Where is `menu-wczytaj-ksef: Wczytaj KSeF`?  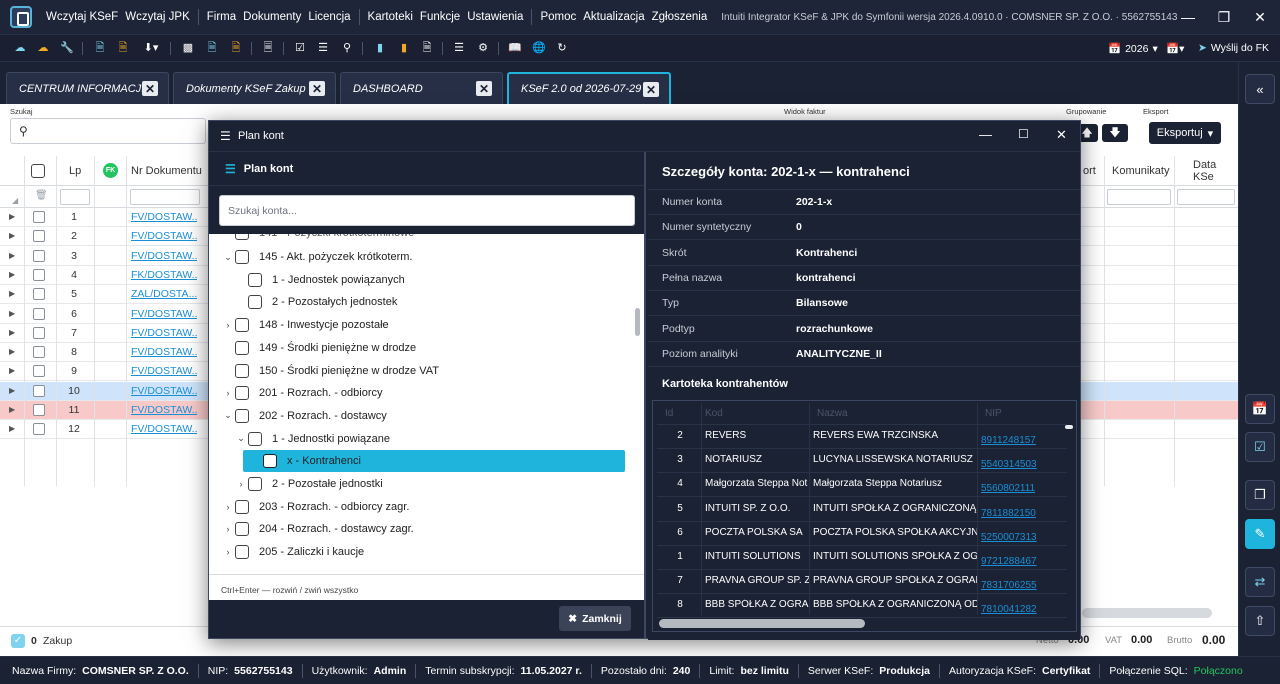 menu-wczytaj-ksef: Wczytaj KSeF is located at coordinates (82, 17).